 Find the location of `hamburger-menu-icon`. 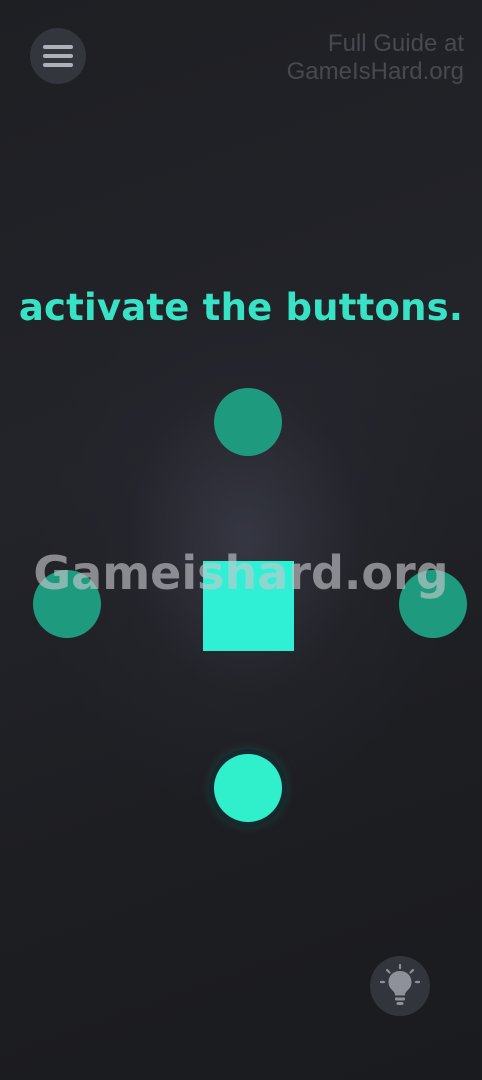

hamburger-menu-icon is located at coordinates (58, 47).